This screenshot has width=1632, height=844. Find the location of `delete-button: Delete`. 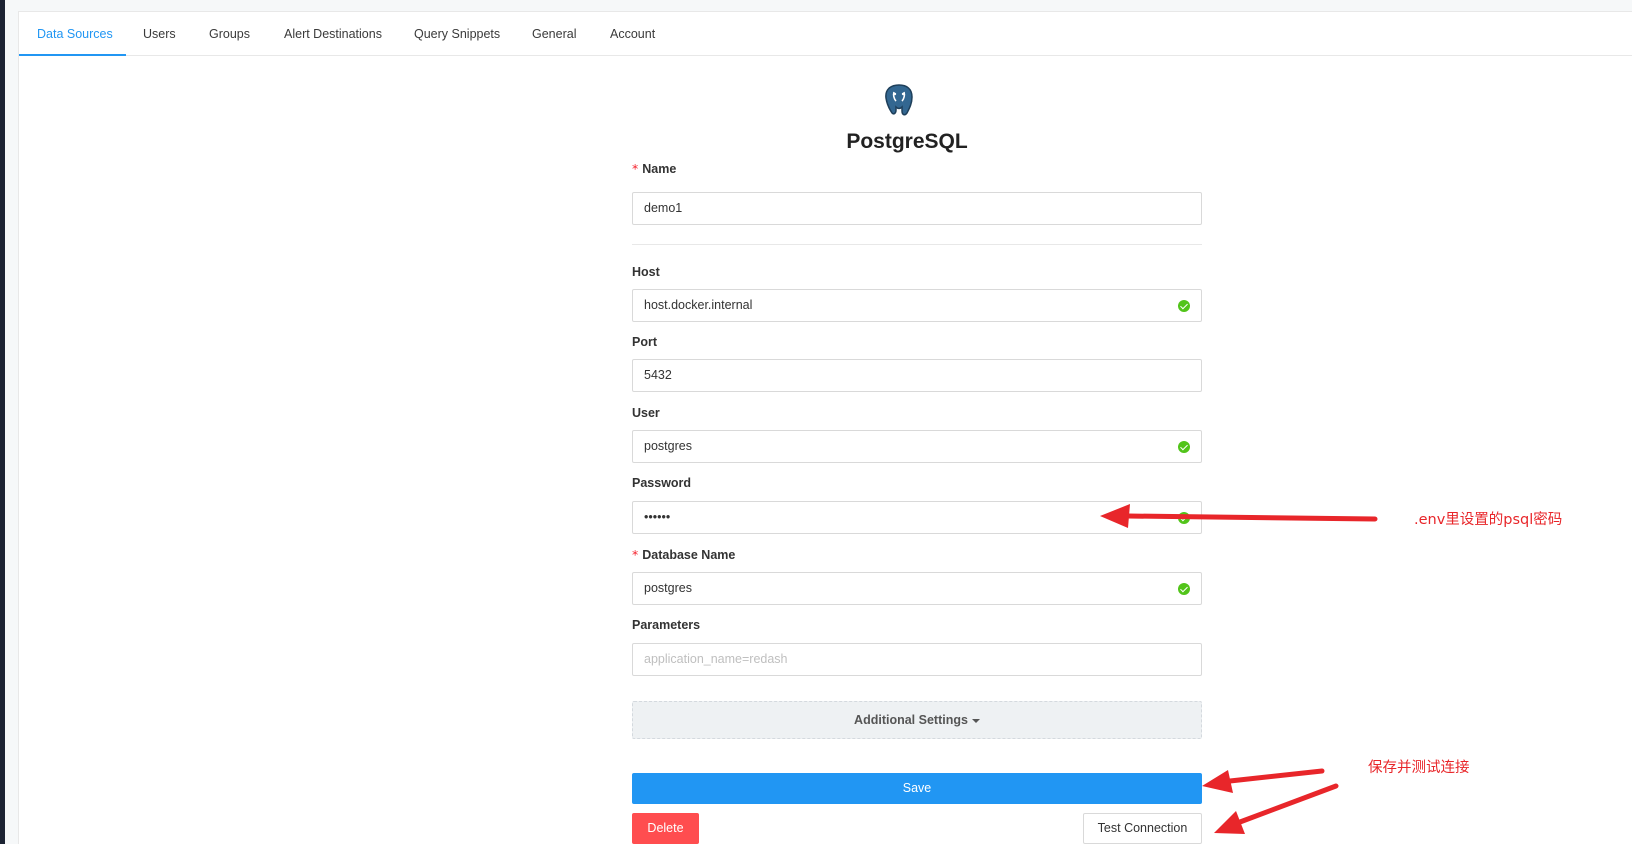

delete-button: Delete is located at coordinates (665, 828).